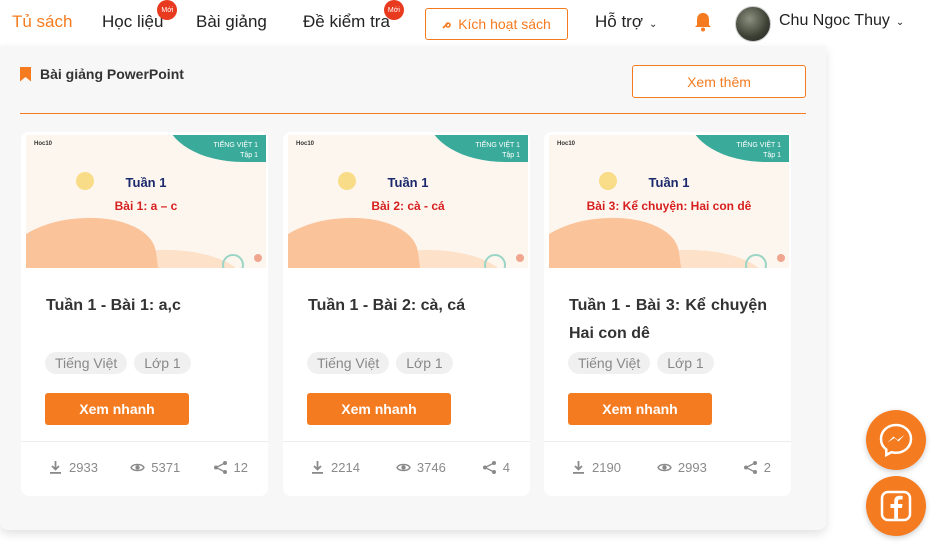 The width and height of the screenshot is (939, 547). Describe the element at coordinates (446, 25) in the screenshot. I see `key-icon` at that location.